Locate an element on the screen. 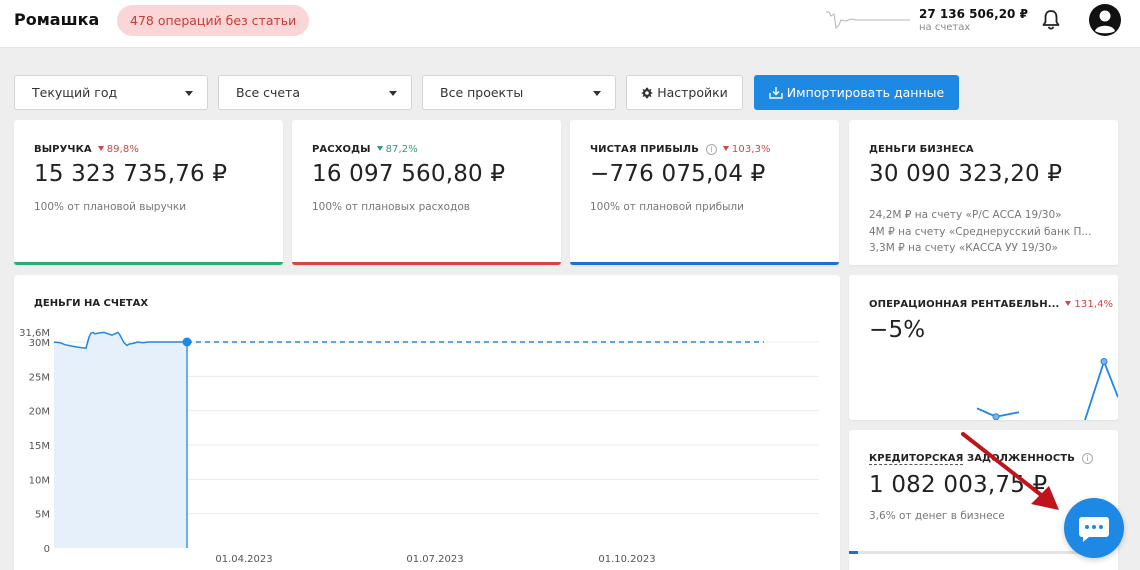 This screenshot has width=1140, height=570. red-arrow-annotation is located at coordinates (1010, 471).